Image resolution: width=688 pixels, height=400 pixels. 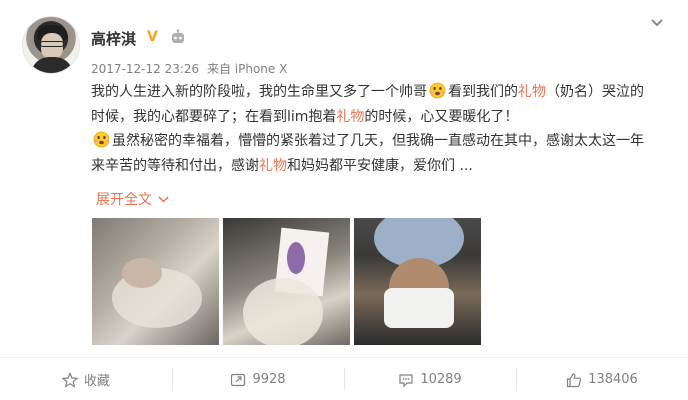 What do you see at coordinates (613, 379) in the screenshot?
I see `like-count: 138406` at bounding box center [613, 379].